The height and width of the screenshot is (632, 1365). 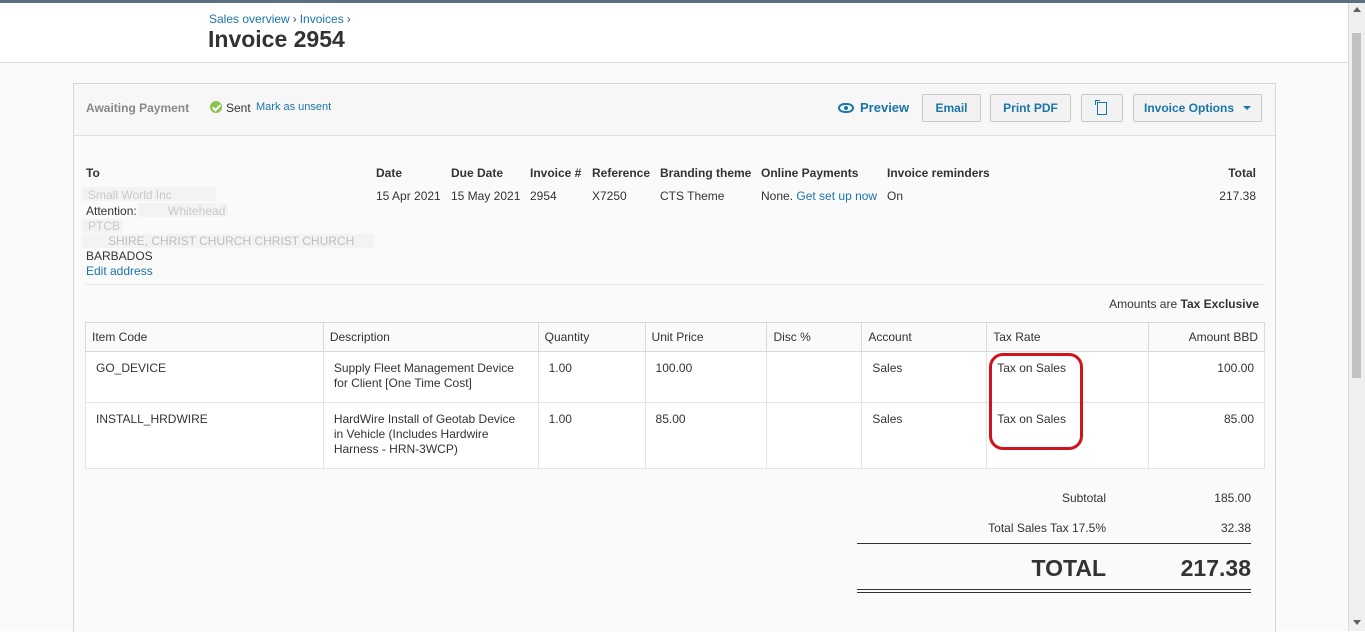 I want to click on reference-value: X7250, so click(x=609, y=196).